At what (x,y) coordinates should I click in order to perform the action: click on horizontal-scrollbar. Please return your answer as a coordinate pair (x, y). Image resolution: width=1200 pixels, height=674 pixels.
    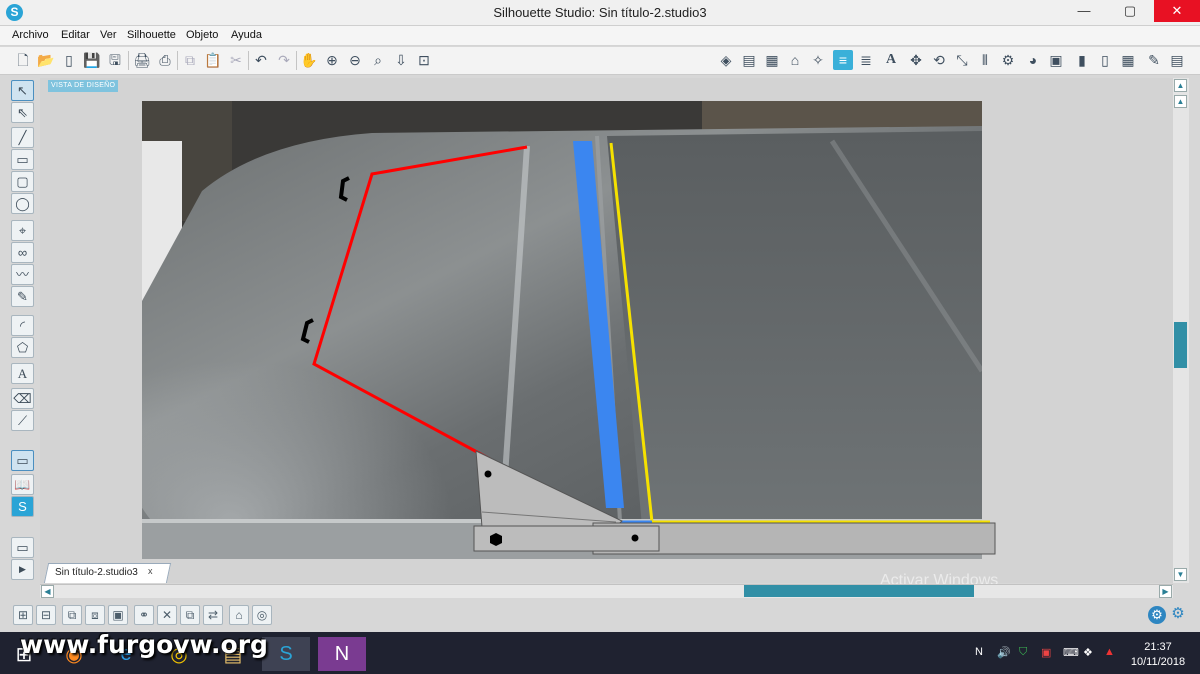
    Looking at the image, I should click on (606, 591).